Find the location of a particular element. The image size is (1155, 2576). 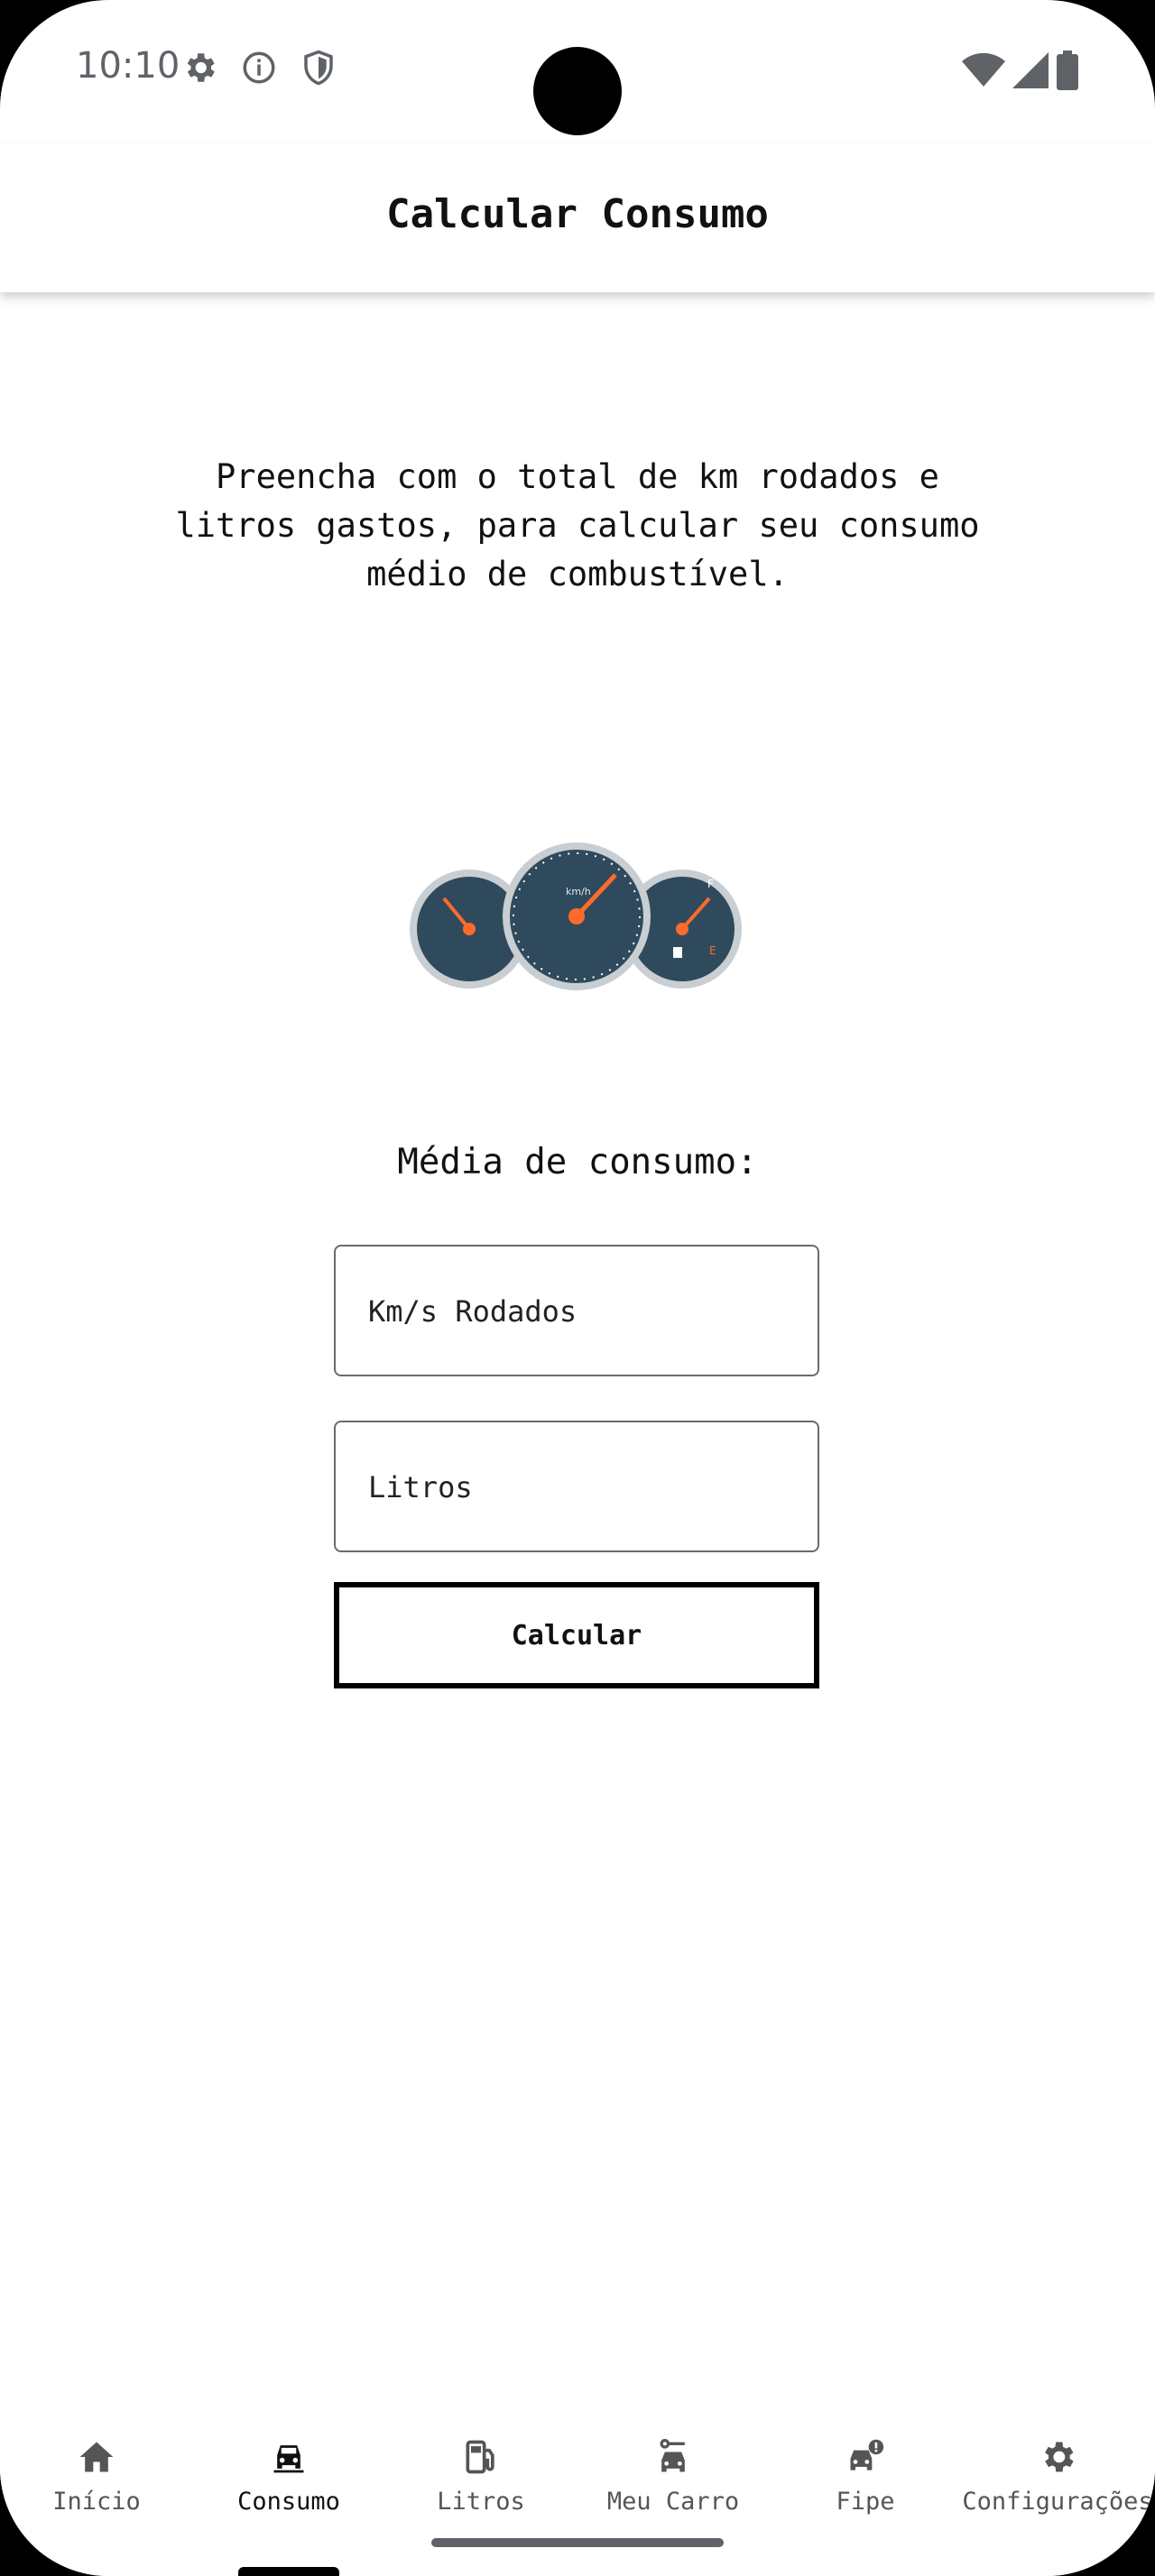

active-tab-indicator is located at coordinates (288, 2571).